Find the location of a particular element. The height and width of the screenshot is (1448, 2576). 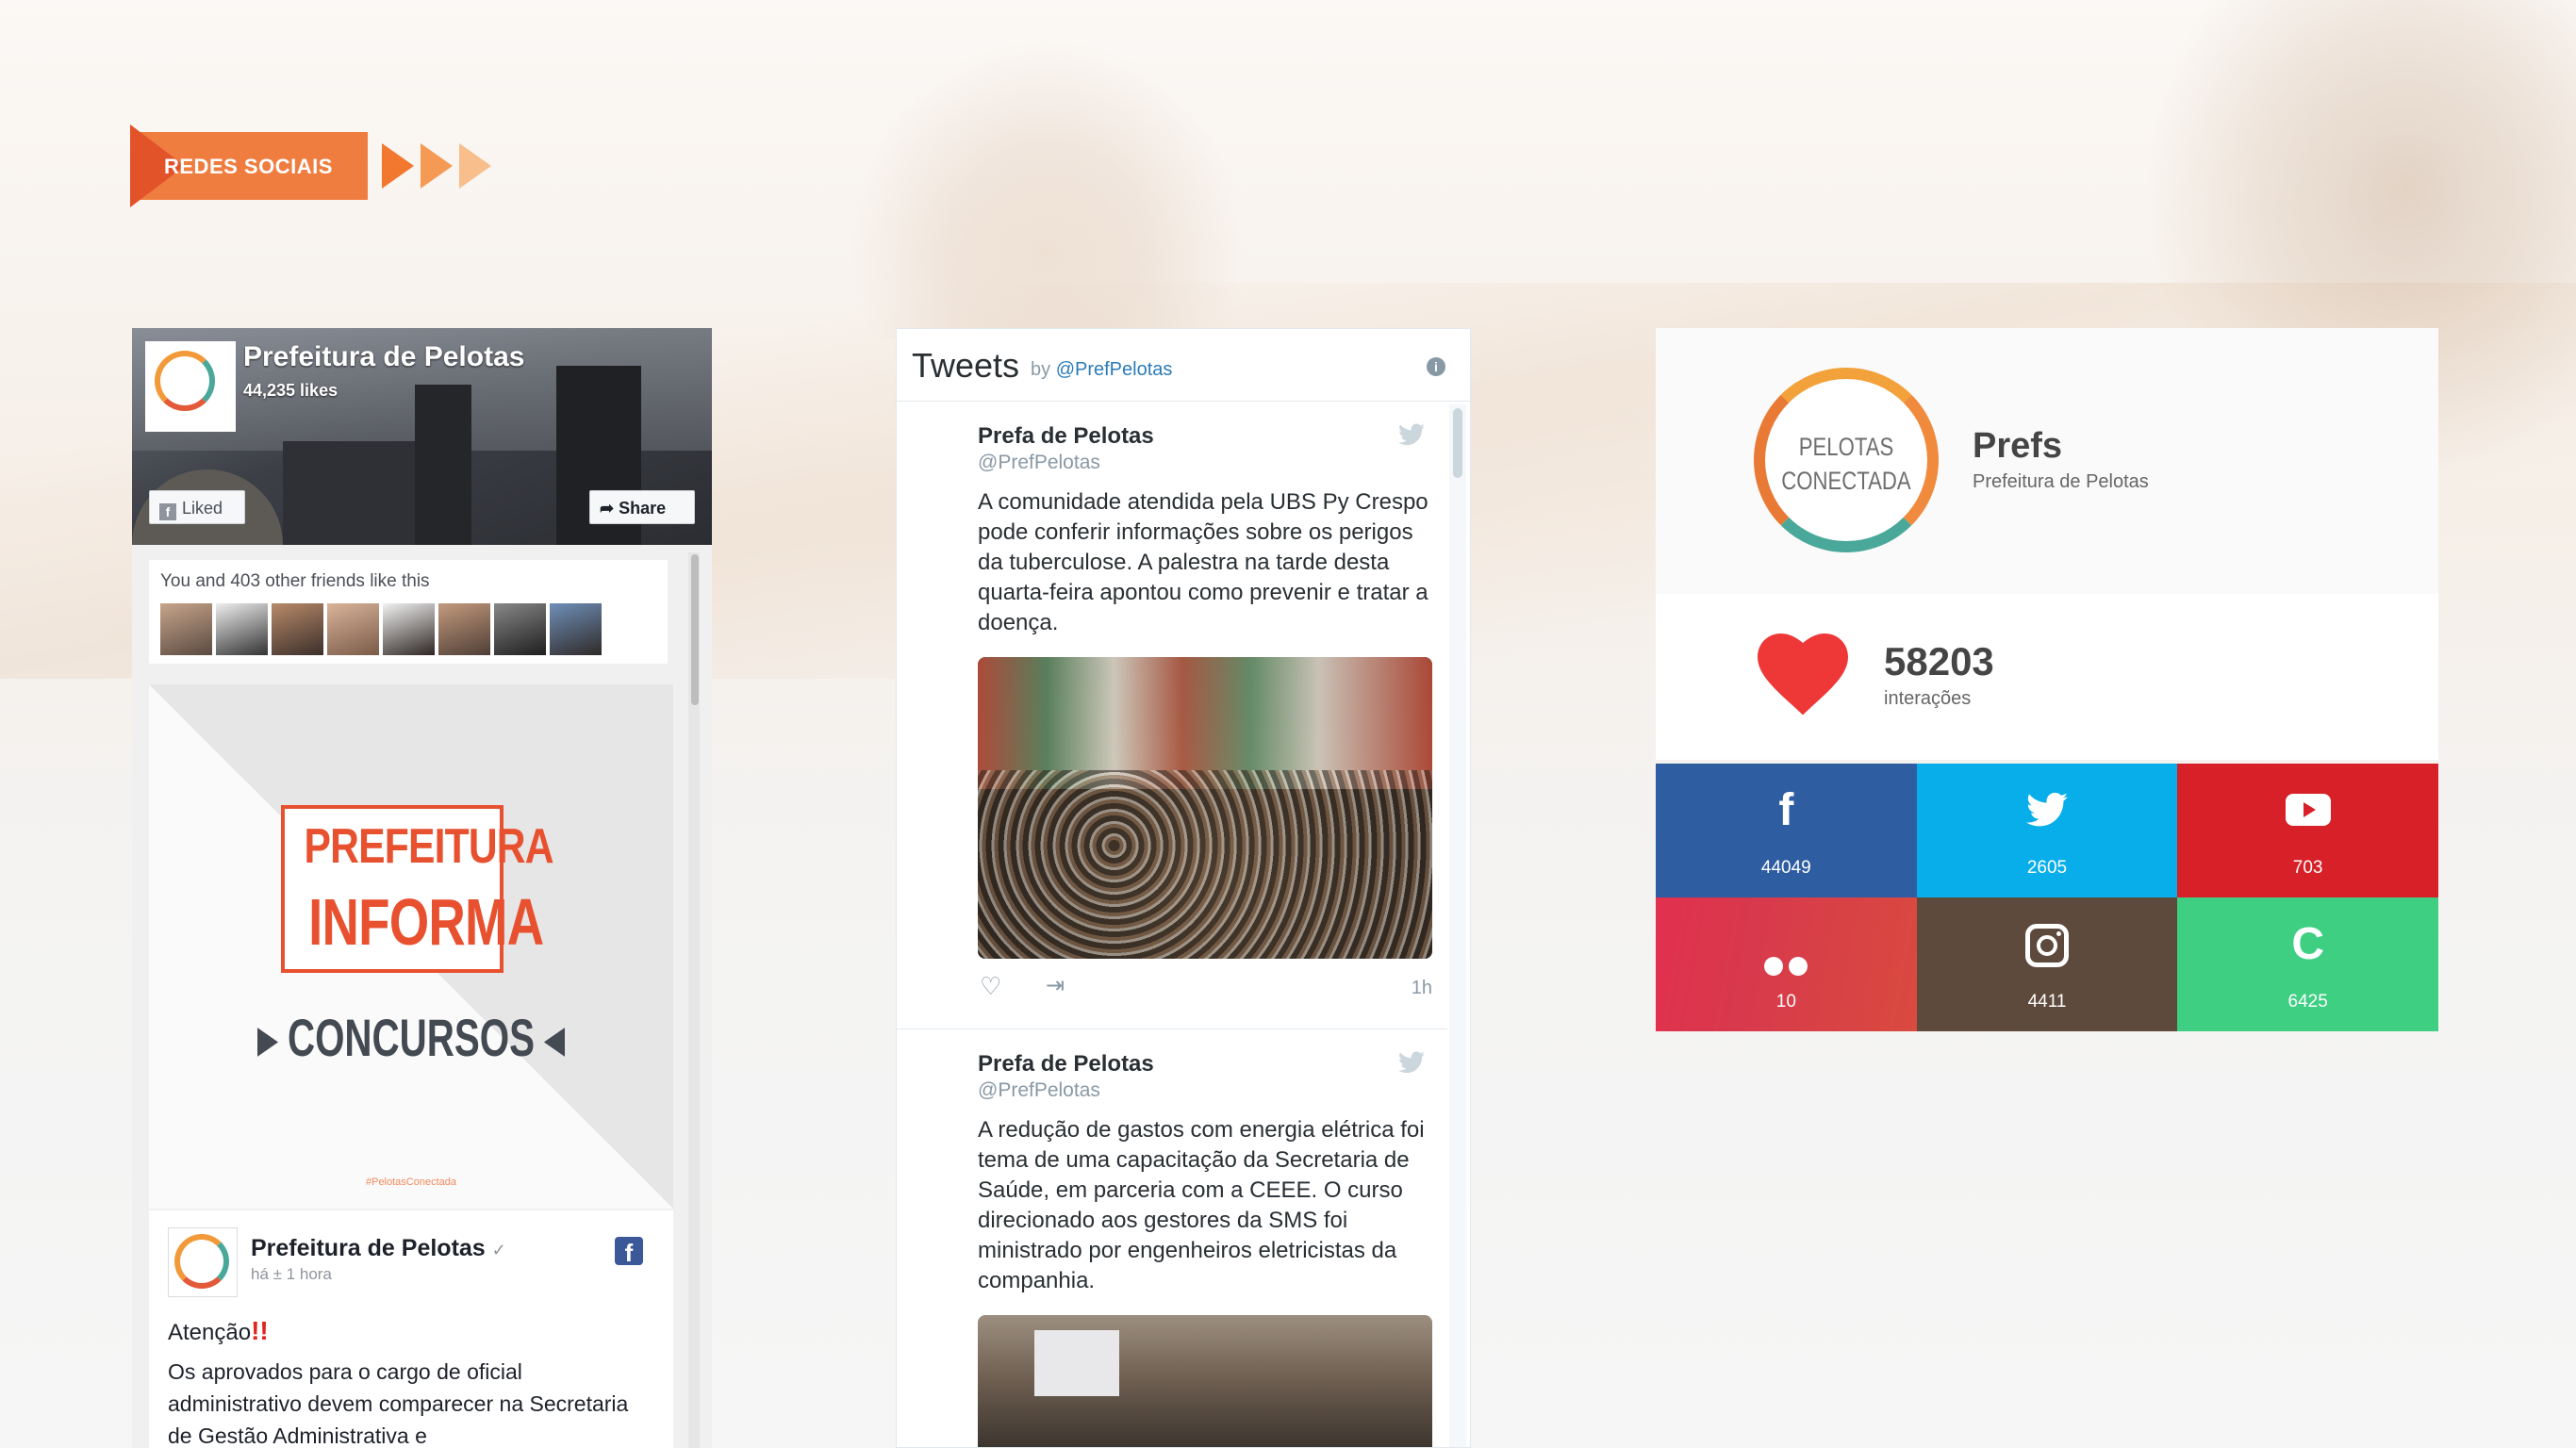

exclamation-icon: !! is located at coordinates (260, 1330).